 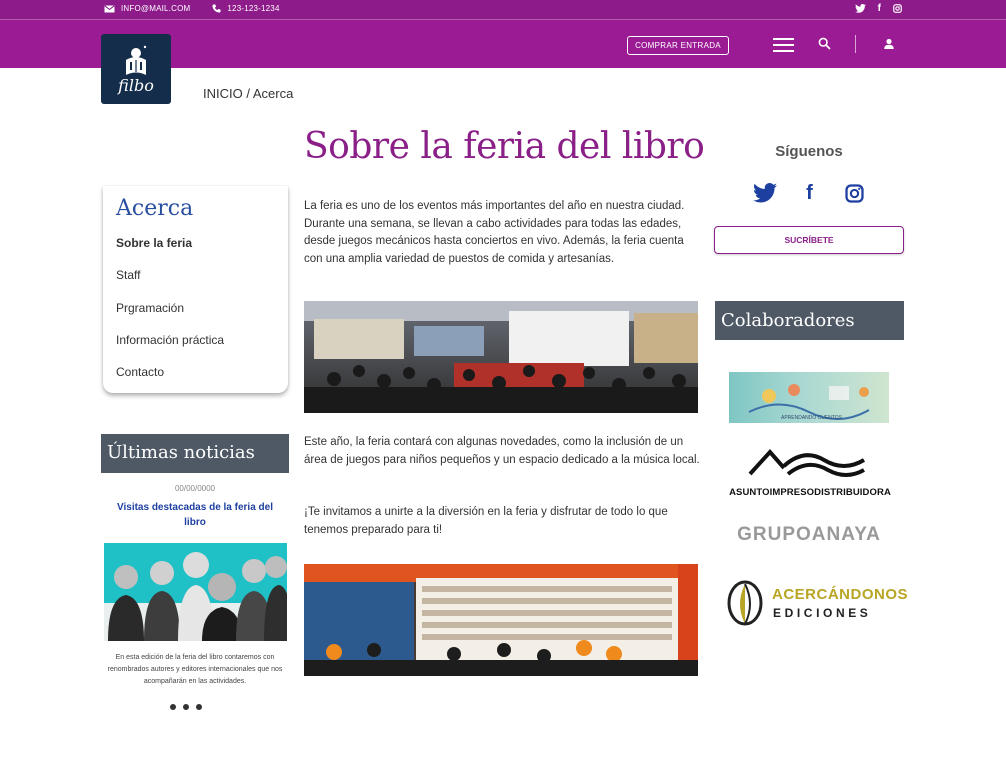 I want to click on phone-icon, so click(x=216, y=8).